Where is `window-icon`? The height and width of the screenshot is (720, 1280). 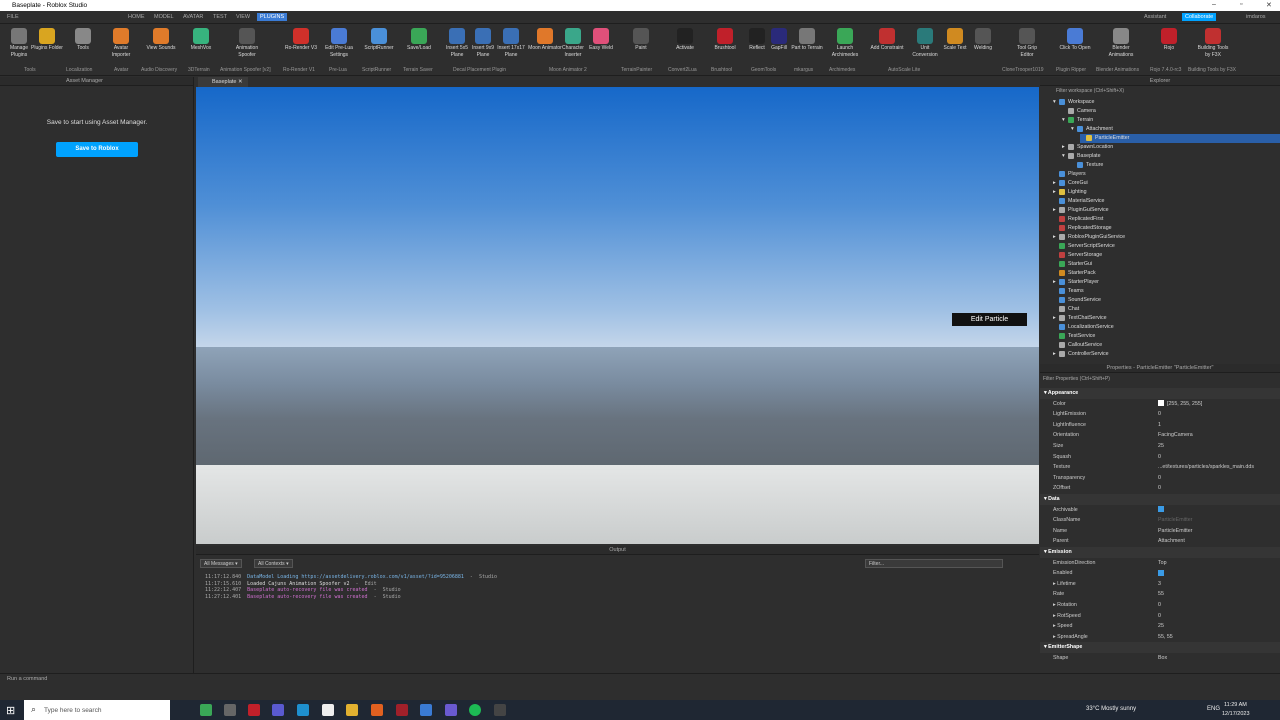 window-icon is located at coordinates (328, 710).